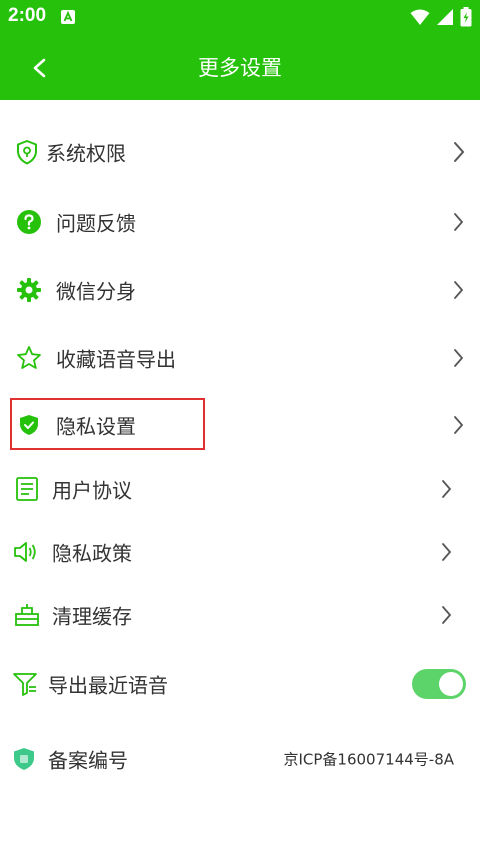 Image resolution: width=480 pixels, height=852 pixels. What do you see at coordinates (240, 615) in the screenshot?
I see `menu-item-clear-cache: 清理缓存` at bounding box center [240, 615].